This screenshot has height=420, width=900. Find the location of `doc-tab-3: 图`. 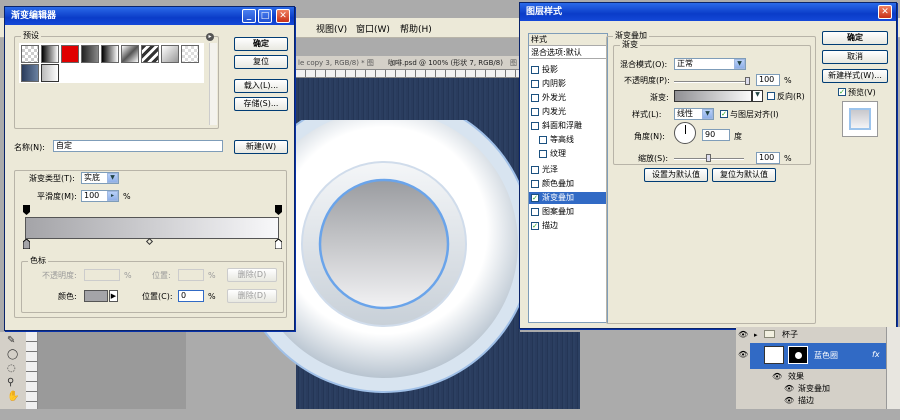

doc-tab-3: 图 is located at coordinates (513, 63).